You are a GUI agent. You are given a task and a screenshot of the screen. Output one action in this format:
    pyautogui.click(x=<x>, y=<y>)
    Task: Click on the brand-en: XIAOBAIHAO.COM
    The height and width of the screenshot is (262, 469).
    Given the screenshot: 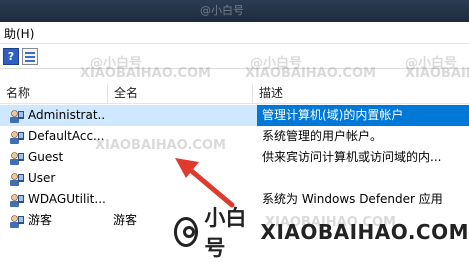 What is the action you would take?
    pyautogui.click(x=364, y=232)
    